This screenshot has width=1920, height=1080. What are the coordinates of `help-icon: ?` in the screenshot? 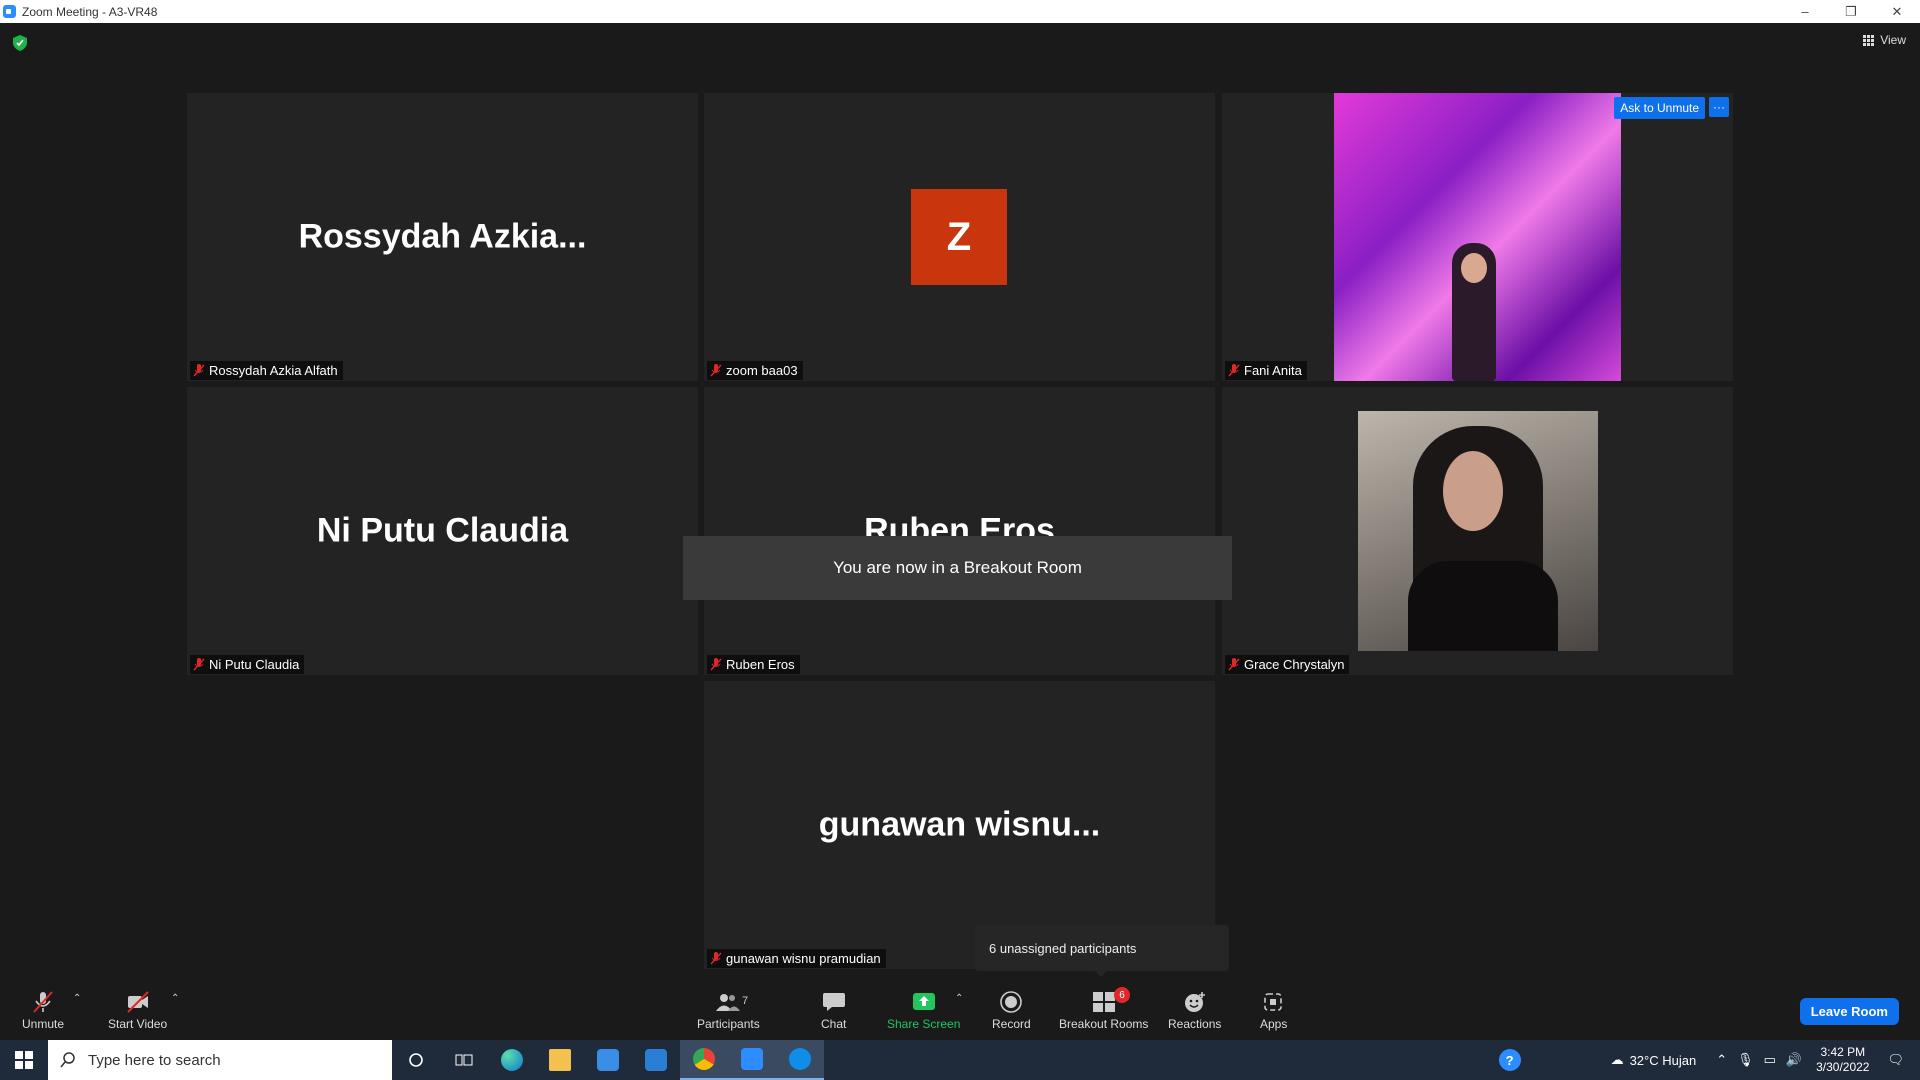 It's located at (1509, 1060).